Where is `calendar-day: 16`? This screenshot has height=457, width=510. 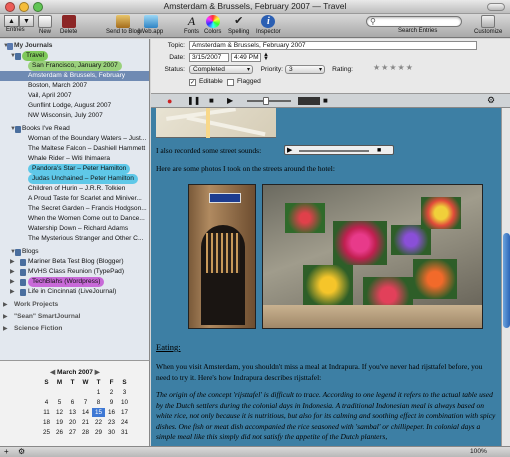
calendar-day: 16 is located at coordinates (111, 412).